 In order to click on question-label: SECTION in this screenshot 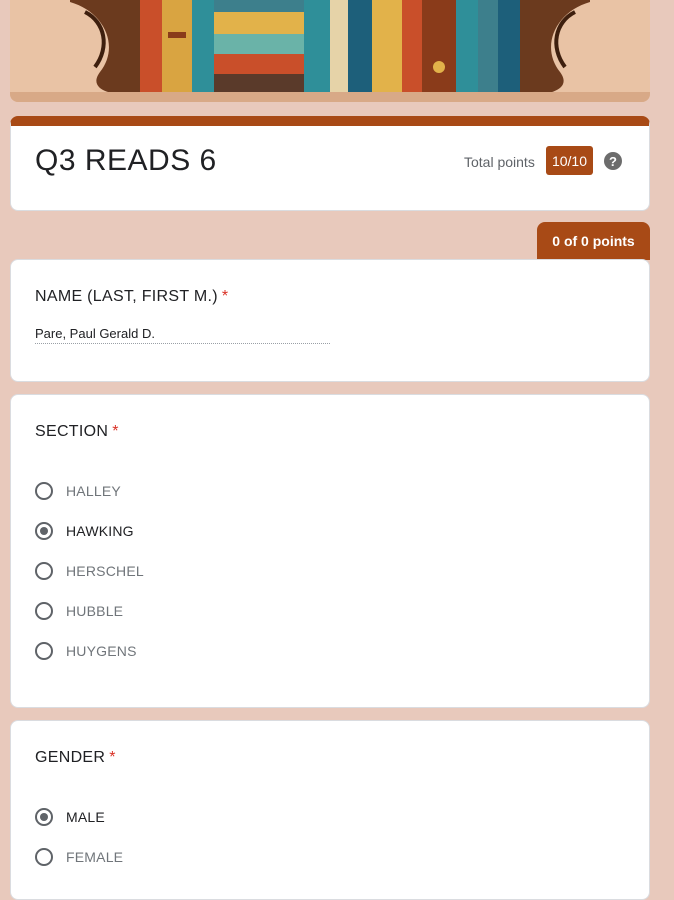, I will do `click(72, 431)`.